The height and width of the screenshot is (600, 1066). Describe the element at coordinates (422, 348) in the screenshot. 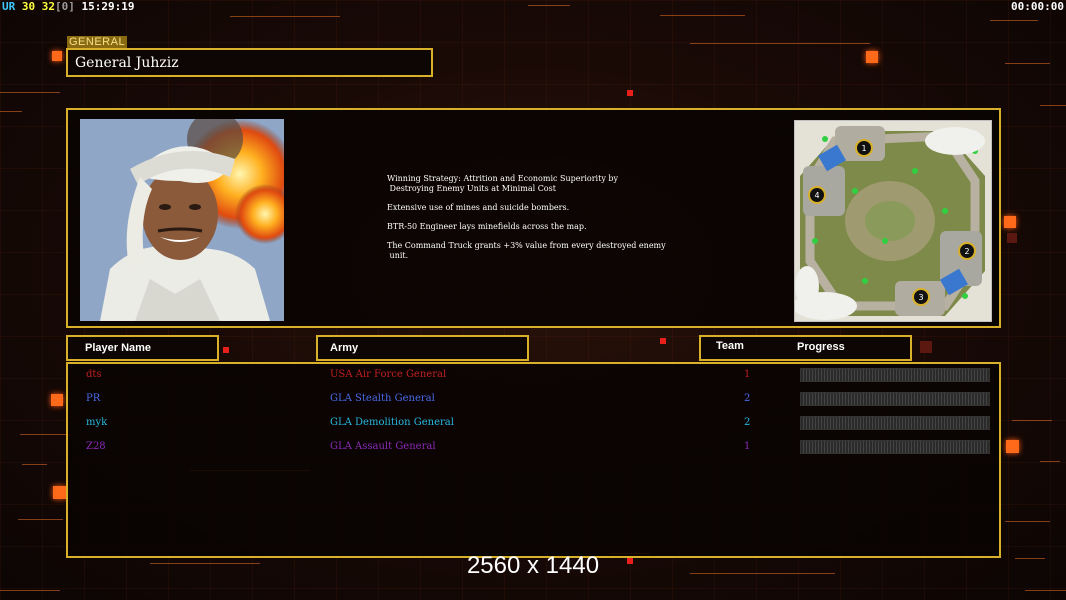

I see `army-header: Army` at that location.